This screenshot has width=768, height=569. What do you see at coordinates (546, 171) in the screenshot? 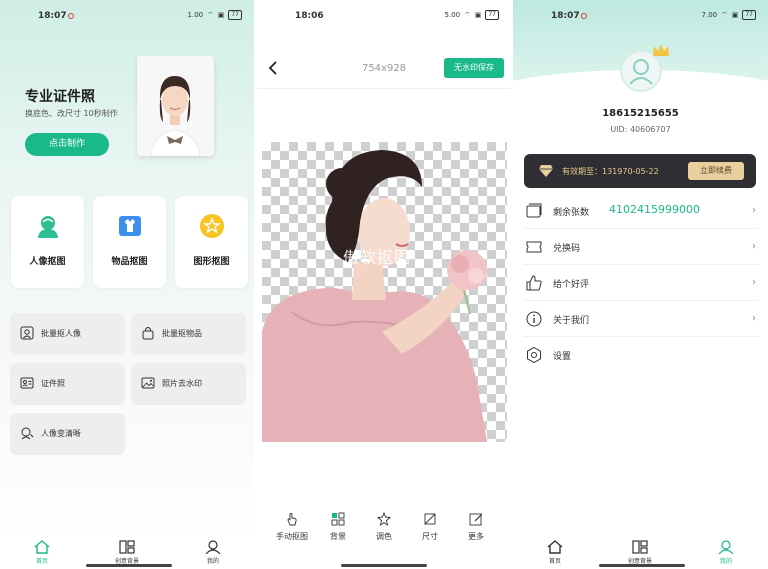
I see `diamond-icon` at bounding box center [546, 171].